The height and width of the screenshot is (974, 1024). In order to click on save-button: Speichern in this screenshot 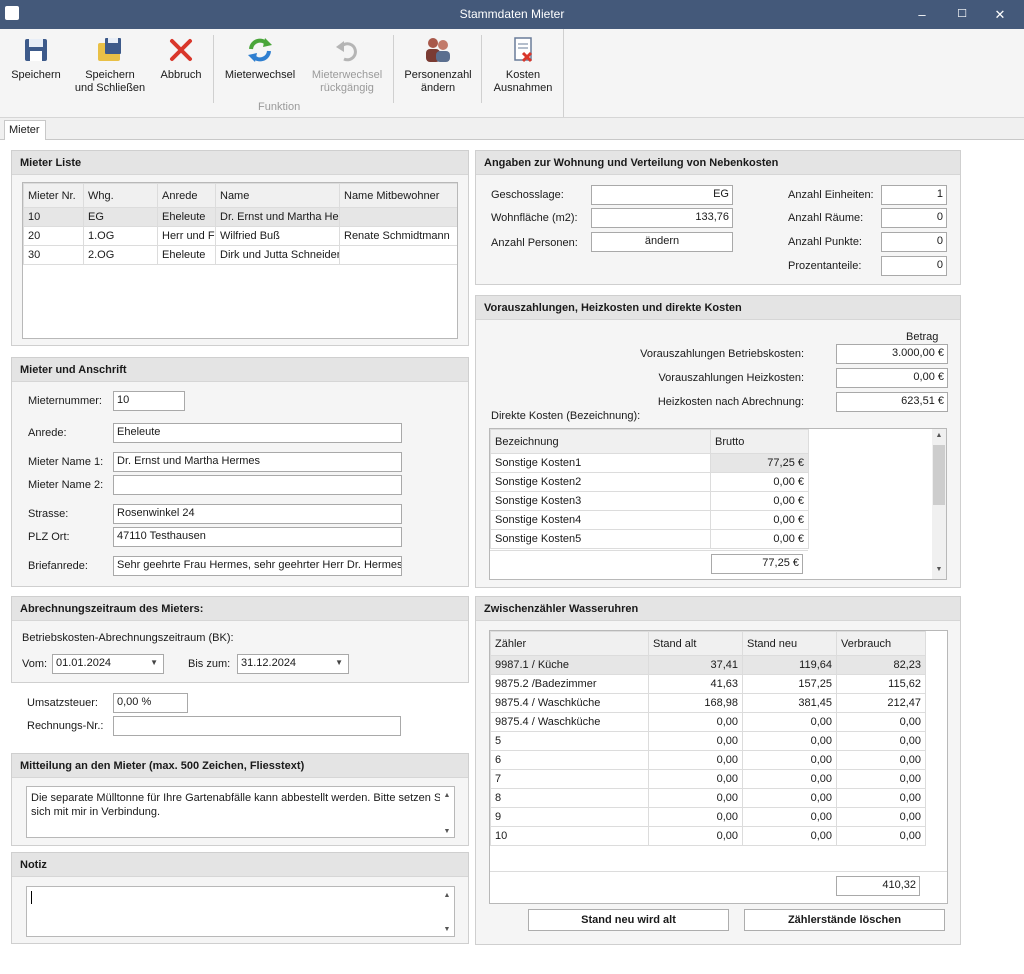, I will do `click(36, 57)`.